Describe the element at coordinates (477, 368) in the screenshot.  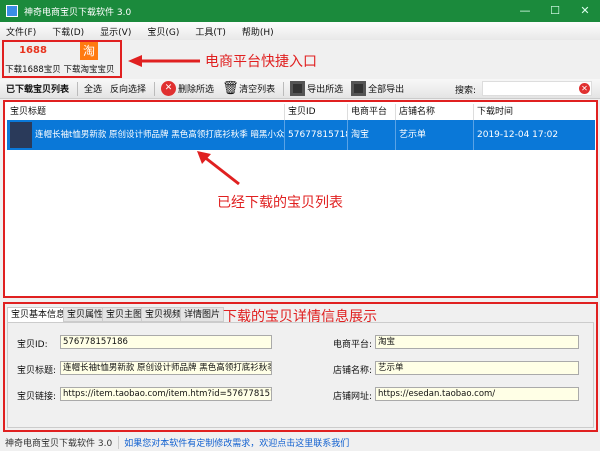
I see `shop-name-field: 艺示单` at that location.